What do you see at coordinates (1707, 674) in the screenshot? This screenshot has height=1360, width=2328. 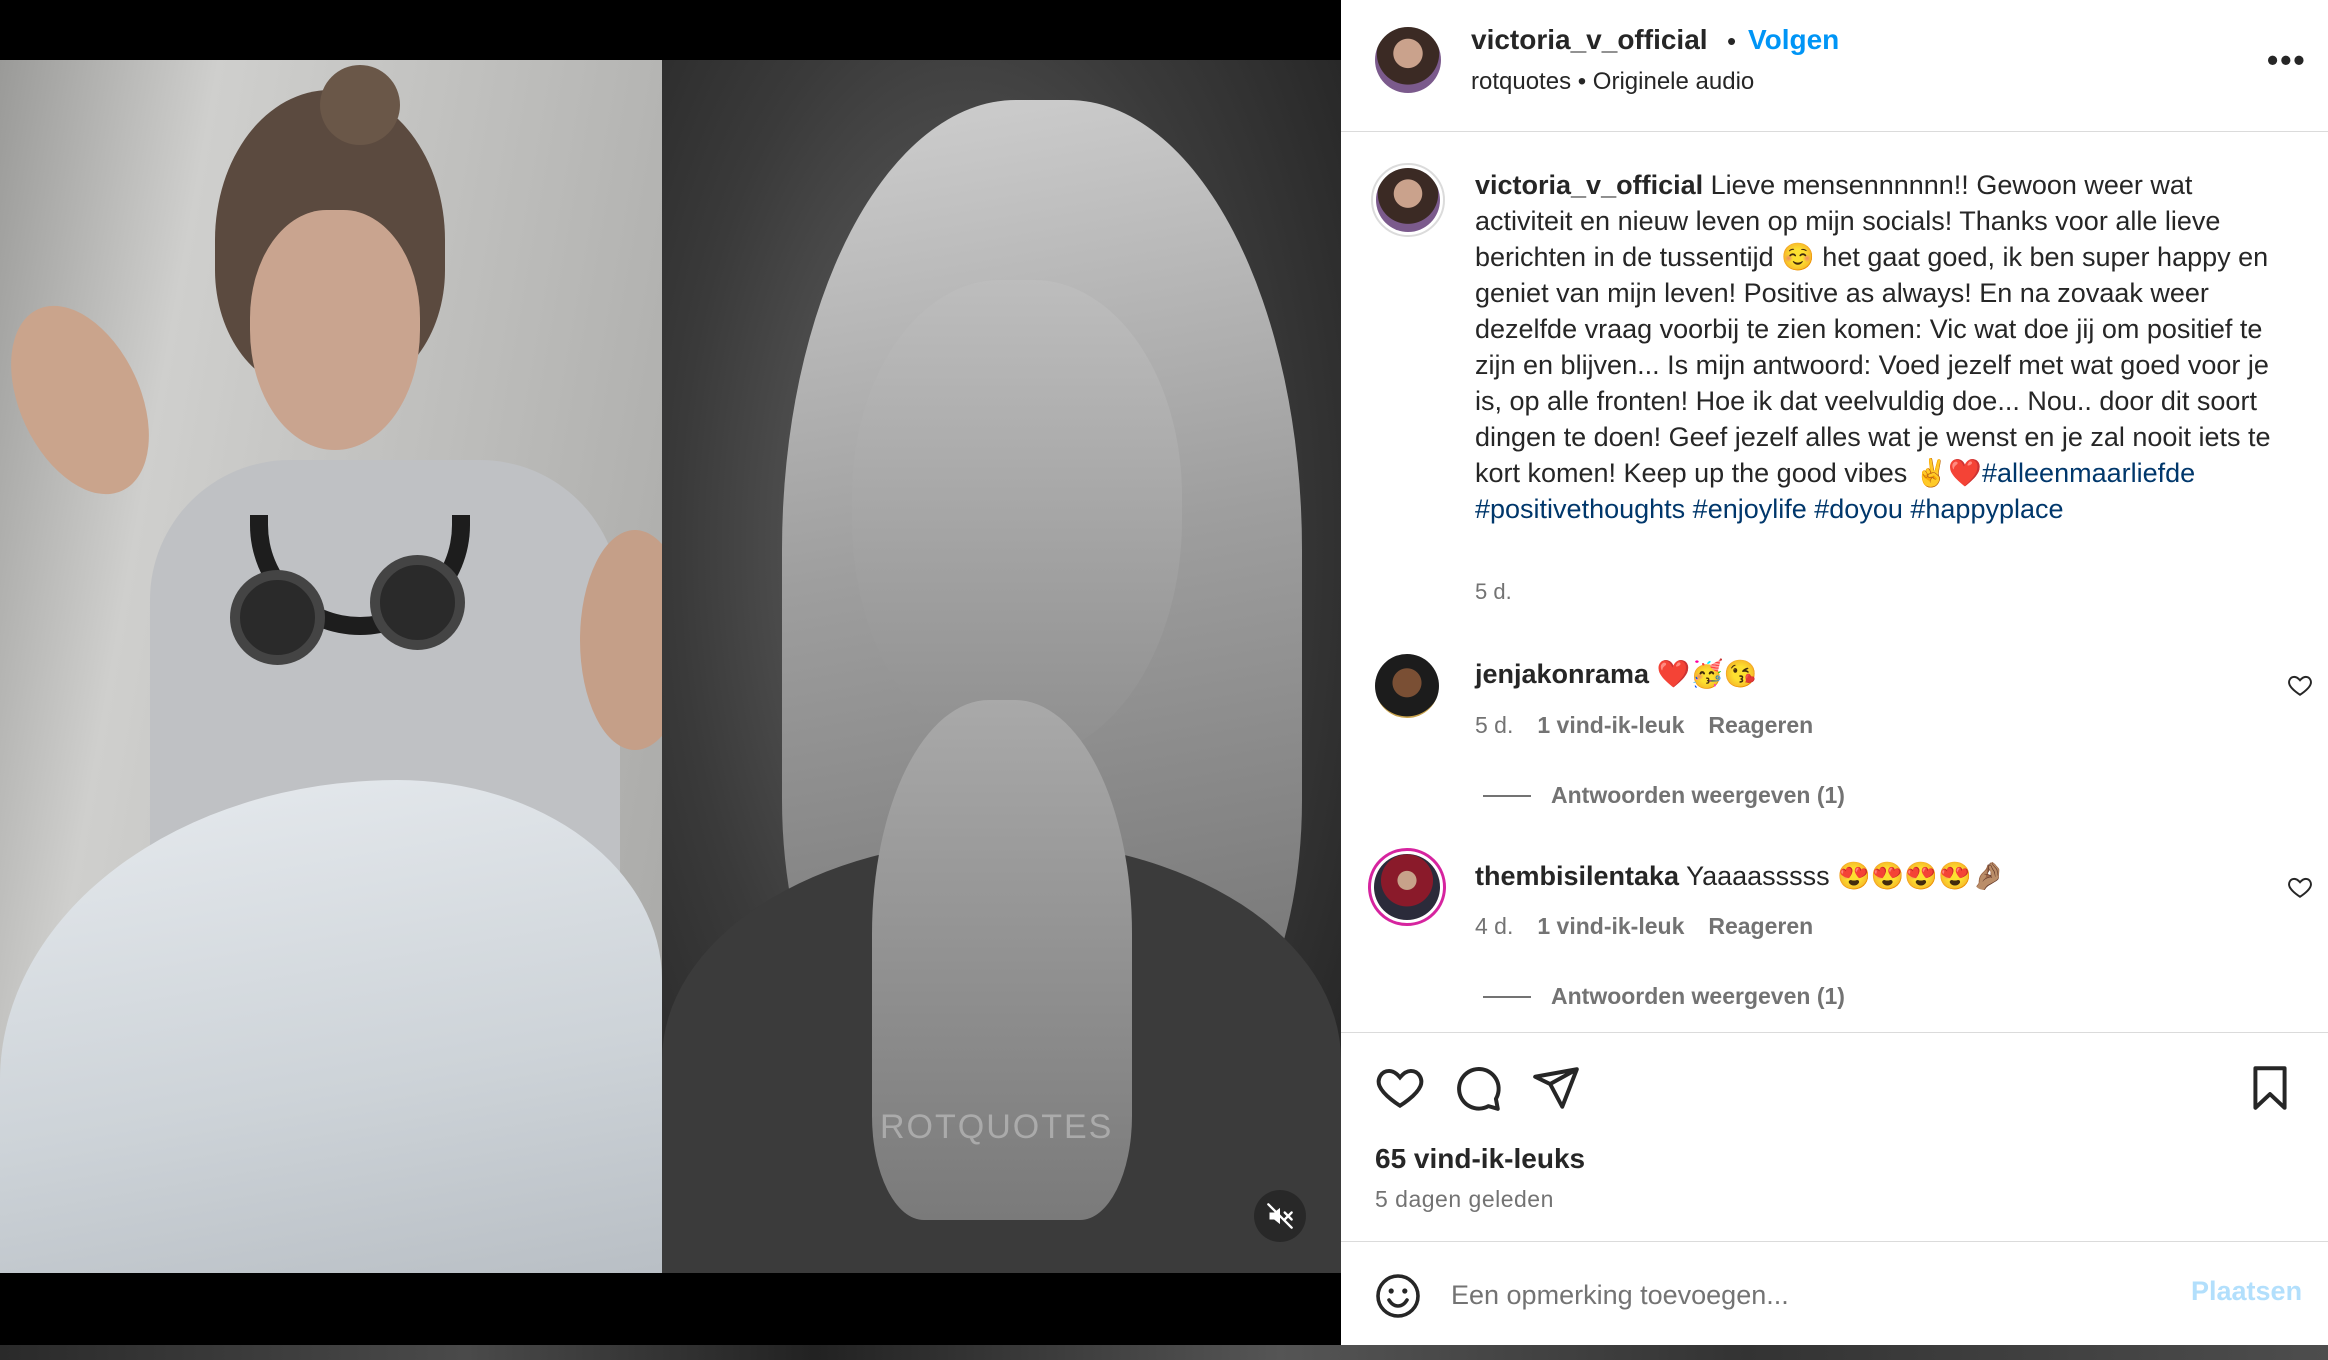 I see `comment-text: ❤️🥳😘` at bounding box center [1707, 674].